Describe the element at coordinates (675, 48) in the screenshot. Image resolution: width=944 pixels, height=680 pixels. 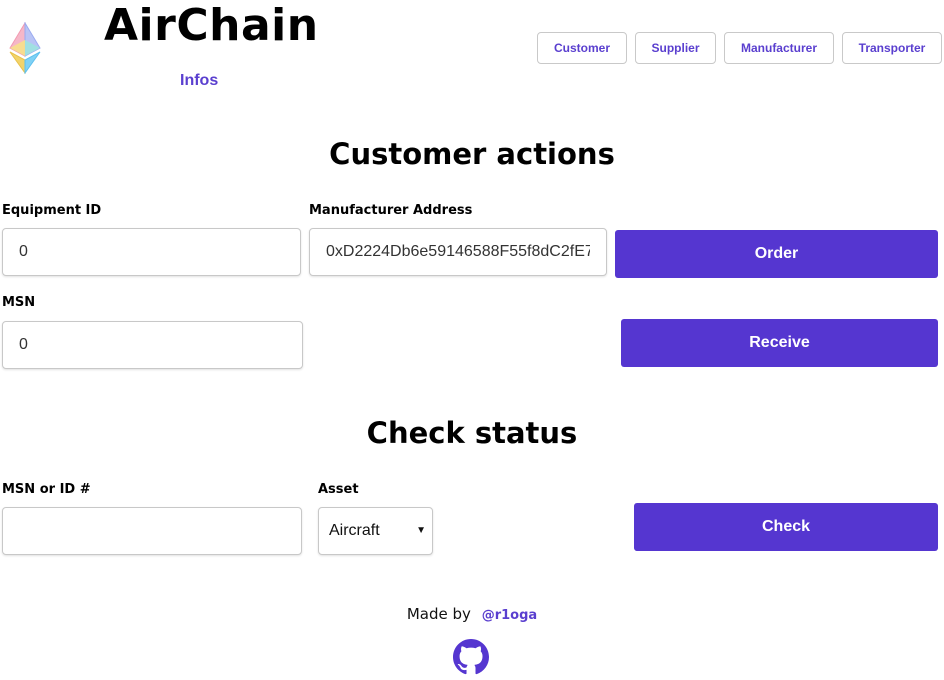
I see `nav-supplier-button: Supplier` at that location.